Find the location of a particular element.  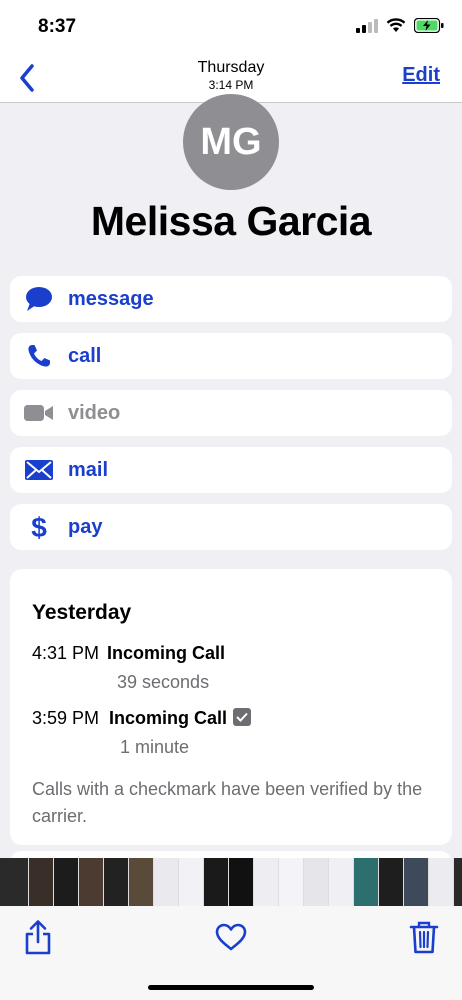

favorite-button is located at coordinates (231, 937).